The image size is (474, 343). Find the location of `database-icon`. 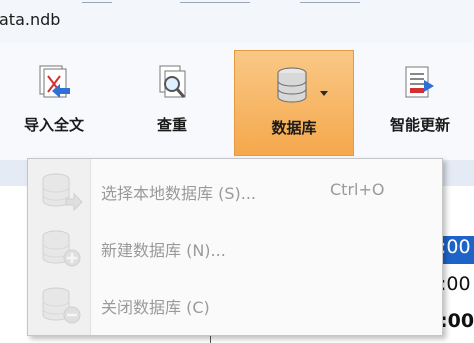

database-icon is located at coordinates (294, 87).